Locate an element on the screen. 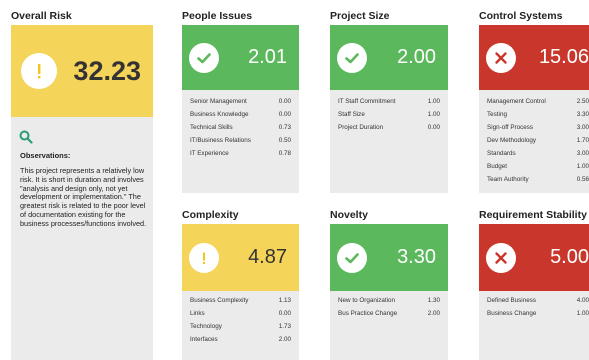 The image size is (589, 360). metric-label: Bus Practice Change is located at coordinates (368, 313).